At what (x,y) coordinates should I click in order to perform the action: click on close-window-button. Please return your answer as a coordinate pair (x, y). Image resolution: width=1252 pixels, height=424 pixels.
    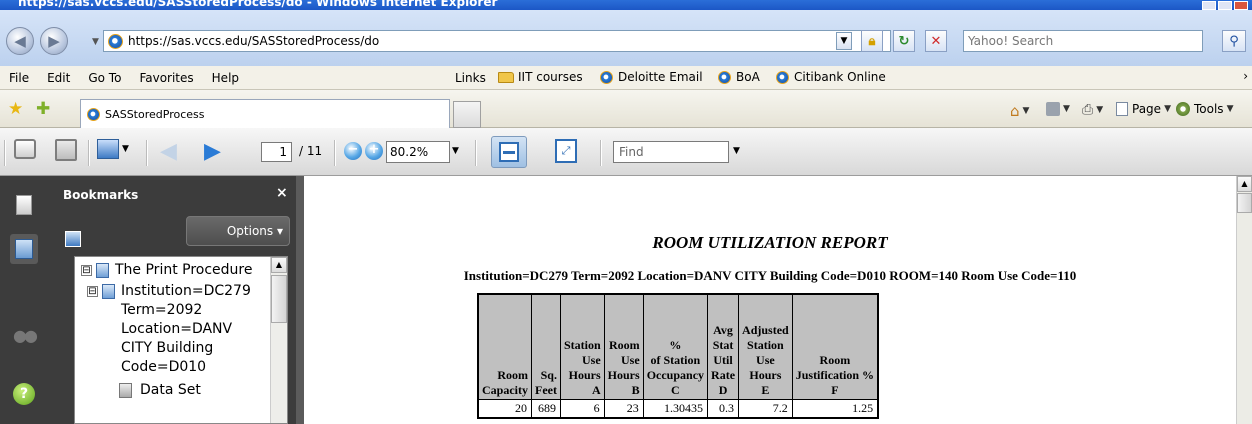
    Looking at the image, I should click on (1241, 5).